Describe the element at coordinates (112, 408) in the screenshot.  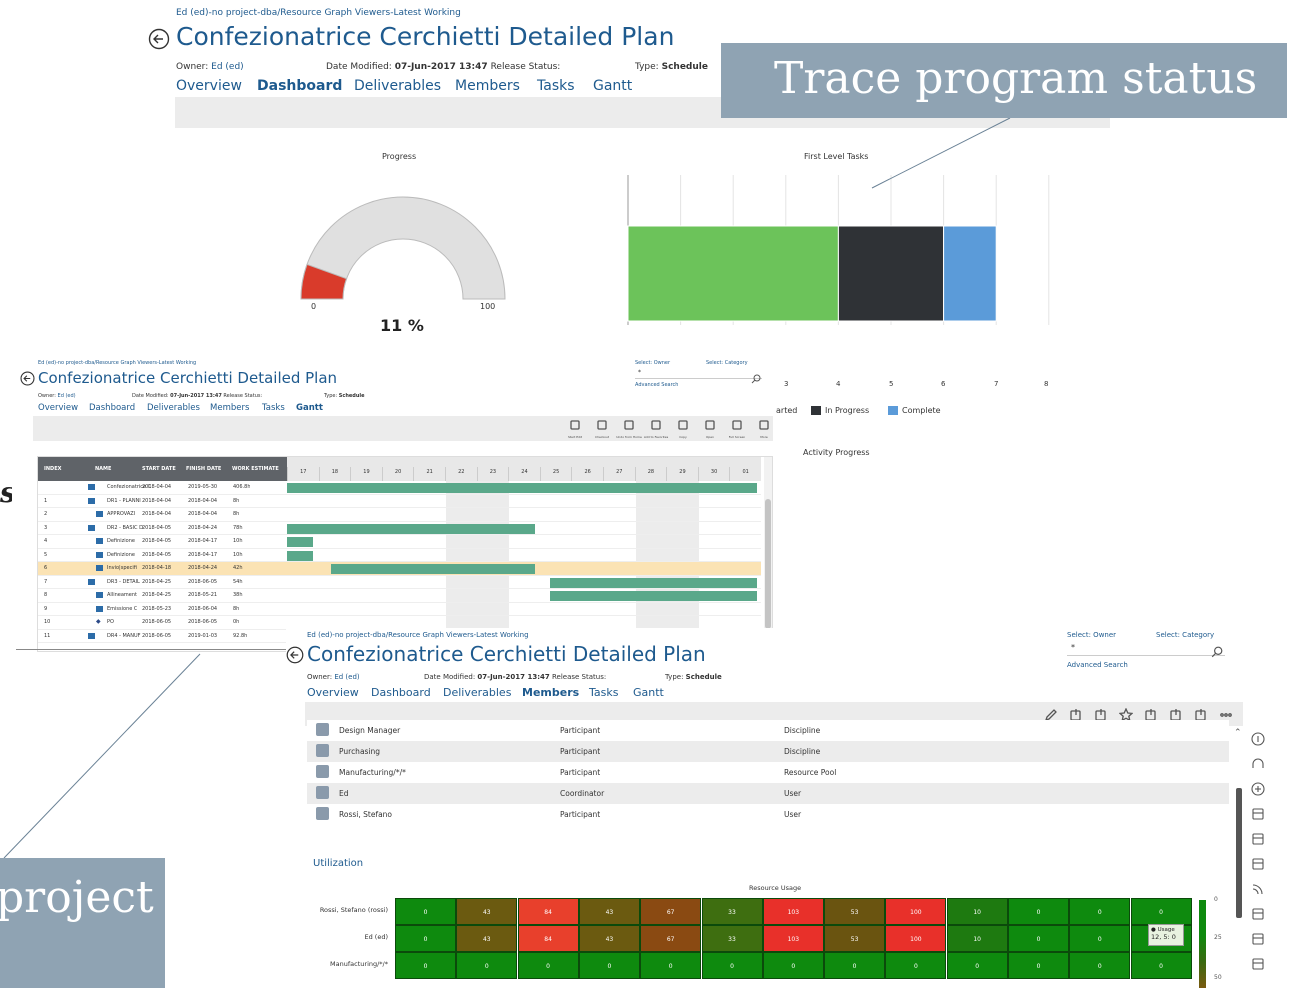
I see `gantt-tab-dashboard: Dashboard` at that location.